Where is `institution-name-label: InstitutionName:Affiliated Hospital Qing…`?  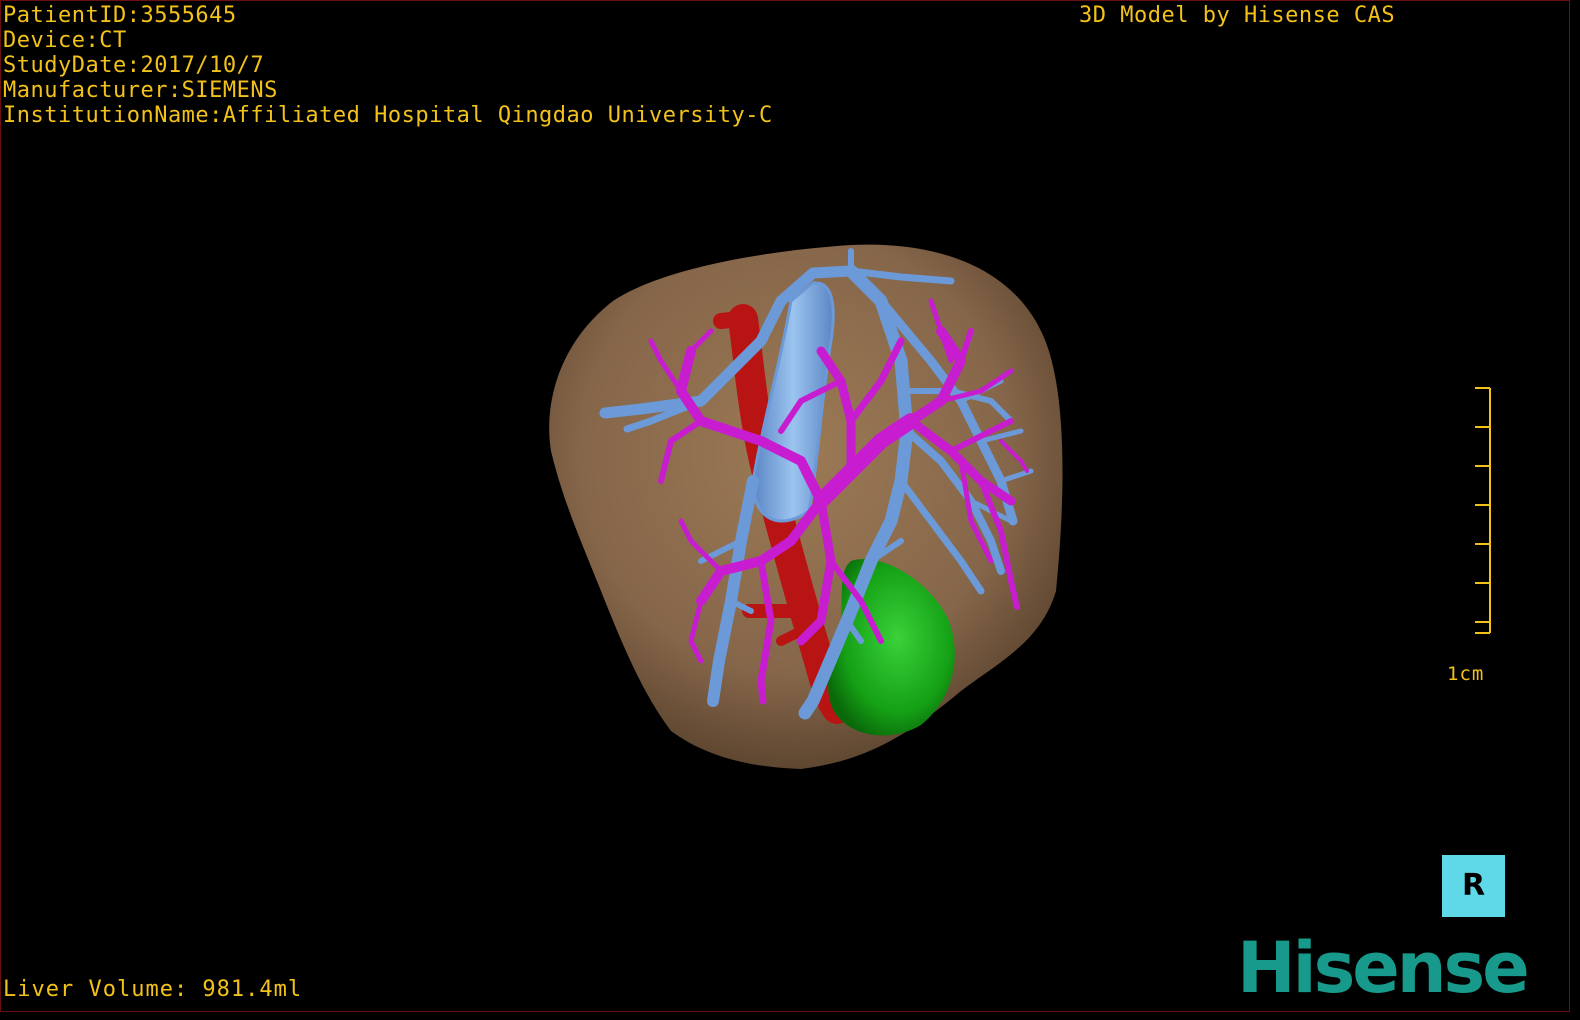
institution-name-label: InstitutionName:Affiliated Hospital Qing… is located at coordinates (388, 115).